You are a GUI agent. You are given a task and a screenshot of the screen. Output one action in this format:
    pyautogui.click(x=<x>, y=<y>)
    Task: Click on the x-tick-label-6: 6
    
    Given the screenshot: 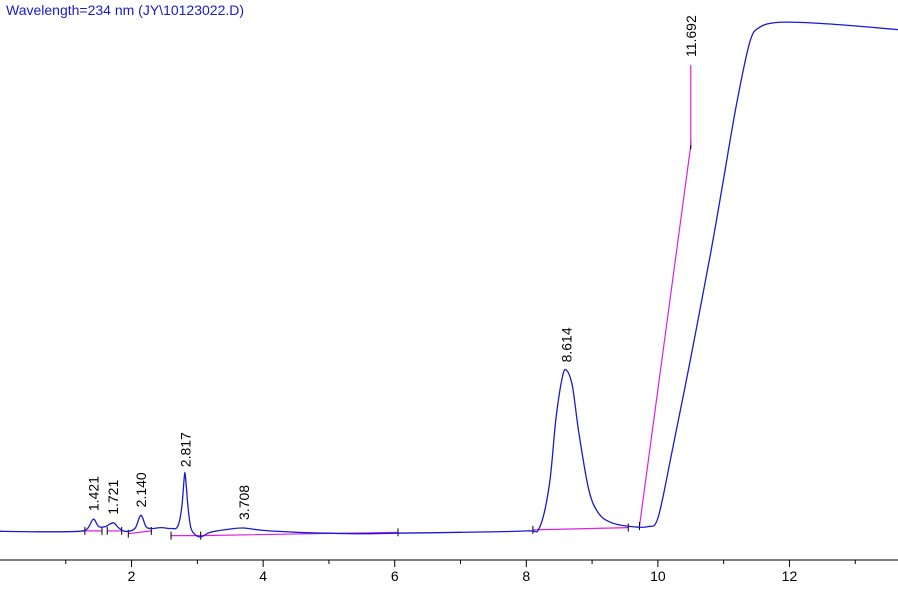 What is the action you would take?
    pyautogui.click(x=395, y=576)
    